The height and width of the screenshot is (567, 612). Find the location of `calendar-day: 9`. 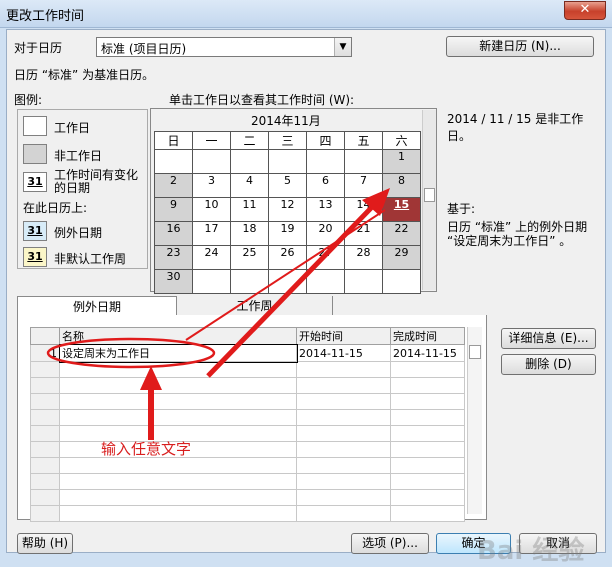

calendar-day: 9 is located at coordinates (173, 209).